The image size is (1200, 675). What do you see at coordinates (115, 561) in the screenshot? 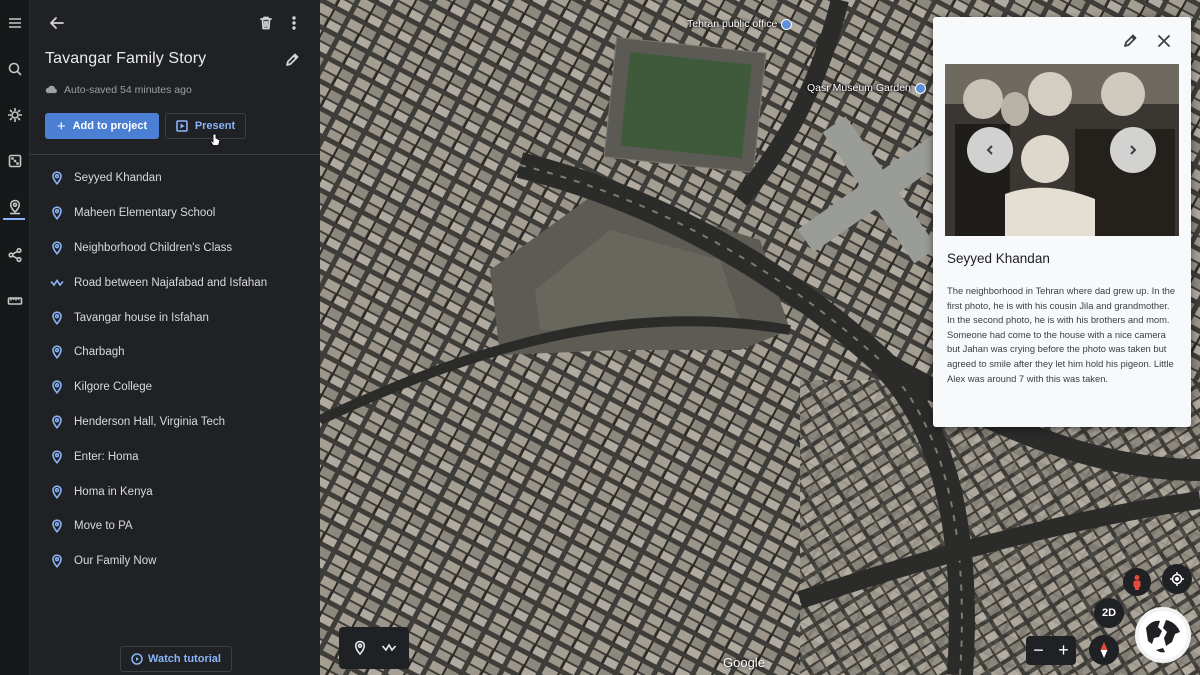
I see `feature-list-item-label: Our Family Now` at bounding box center [115, 561].